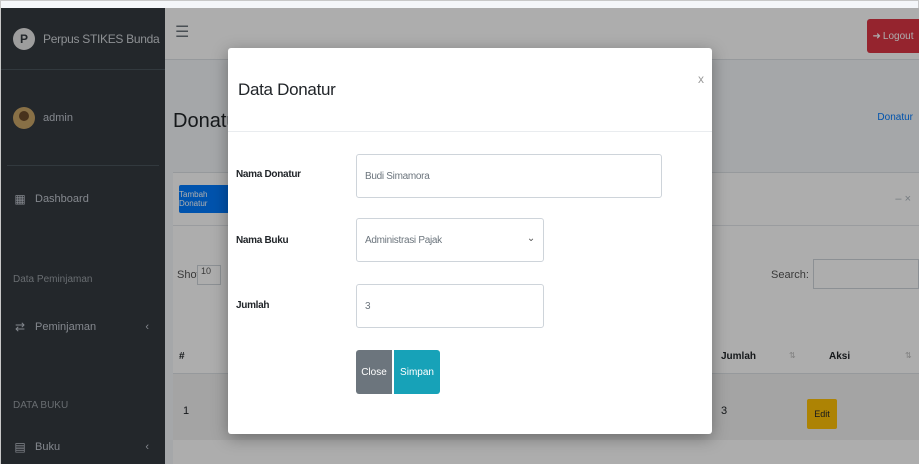  What do you see at coordinates (262, 240) in the screenshot?
I see `nama-buku-label: Nama Buku` at bounding box center [262, 240].